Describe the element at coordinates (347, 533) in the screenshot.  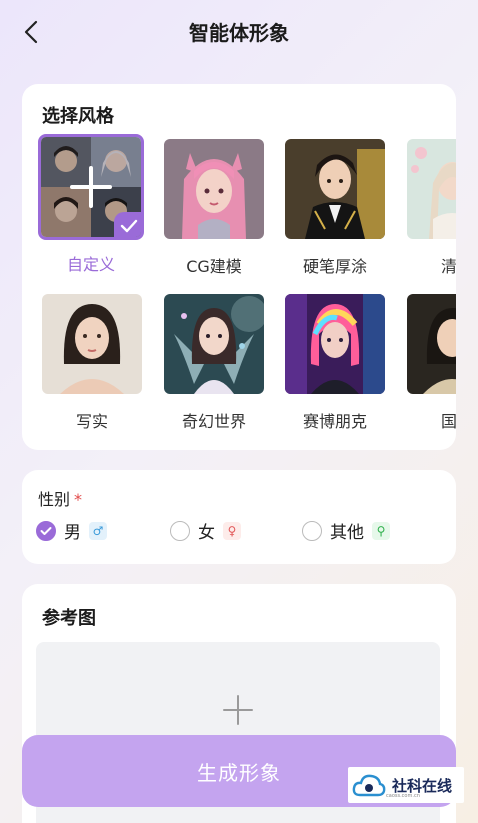
I see `other-label: 其他` at that location.